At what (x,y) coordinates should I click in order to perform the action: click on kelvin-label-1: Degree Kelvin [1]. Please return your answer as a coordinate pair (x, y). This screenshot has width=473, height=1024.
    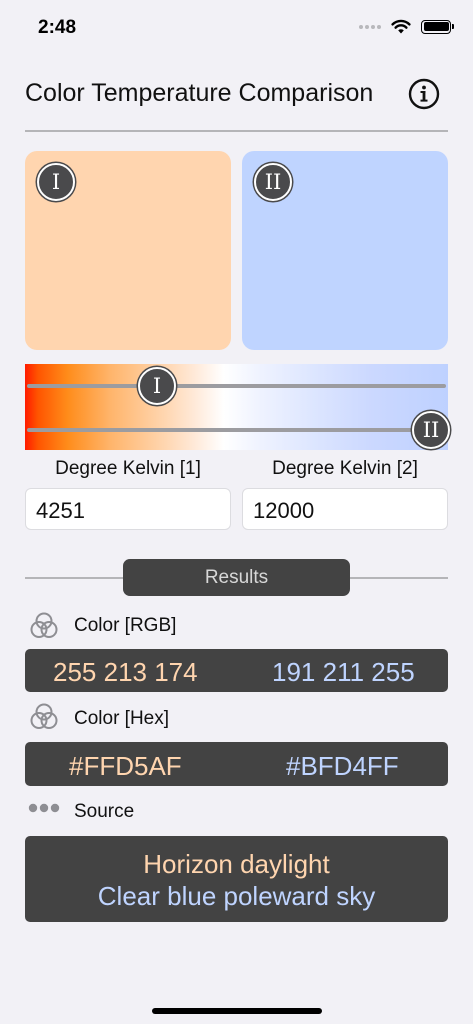
    Looking at the image, I should click on (128, 468).